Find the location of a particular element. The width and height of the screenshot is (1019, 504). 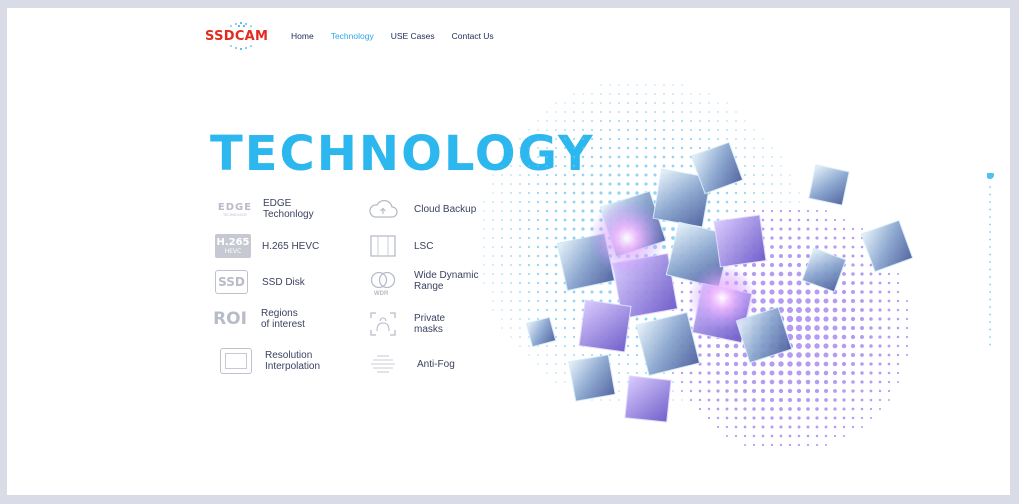

nav-contact-us: Contact Us is located at coordinates (473, 36).